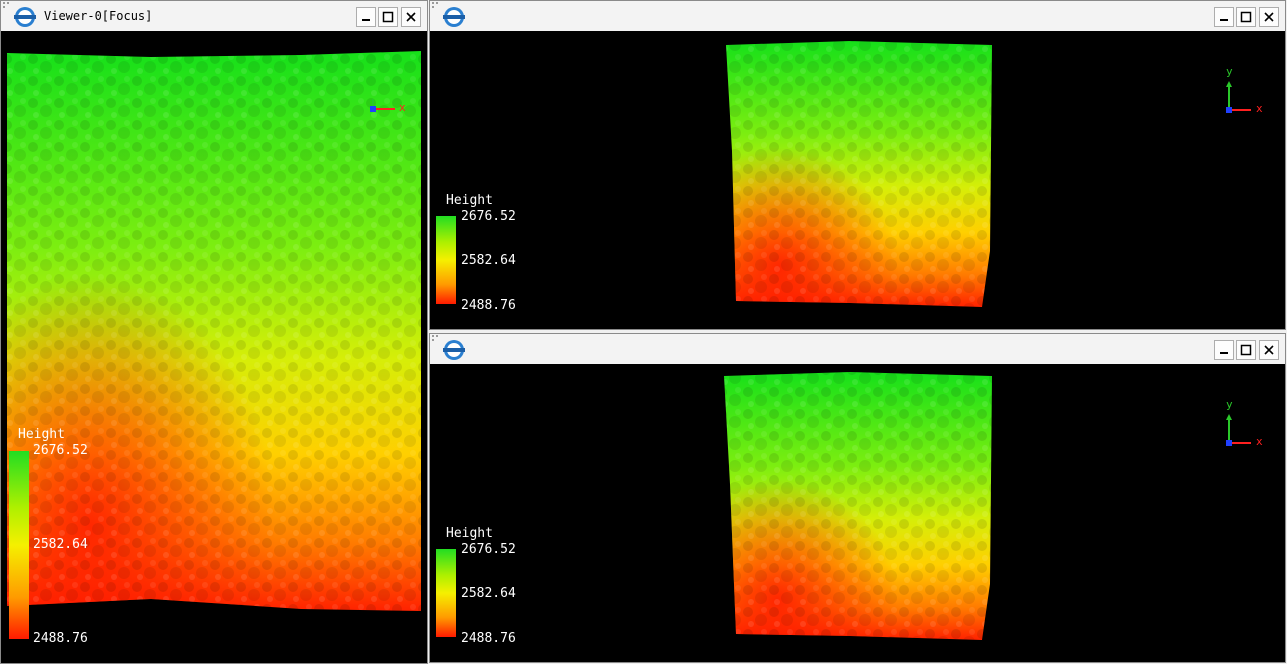 The height and width of the screenshot is (664, 1287). I want to click on title-bar: Viewer-0[Focus], so click(214, 16).